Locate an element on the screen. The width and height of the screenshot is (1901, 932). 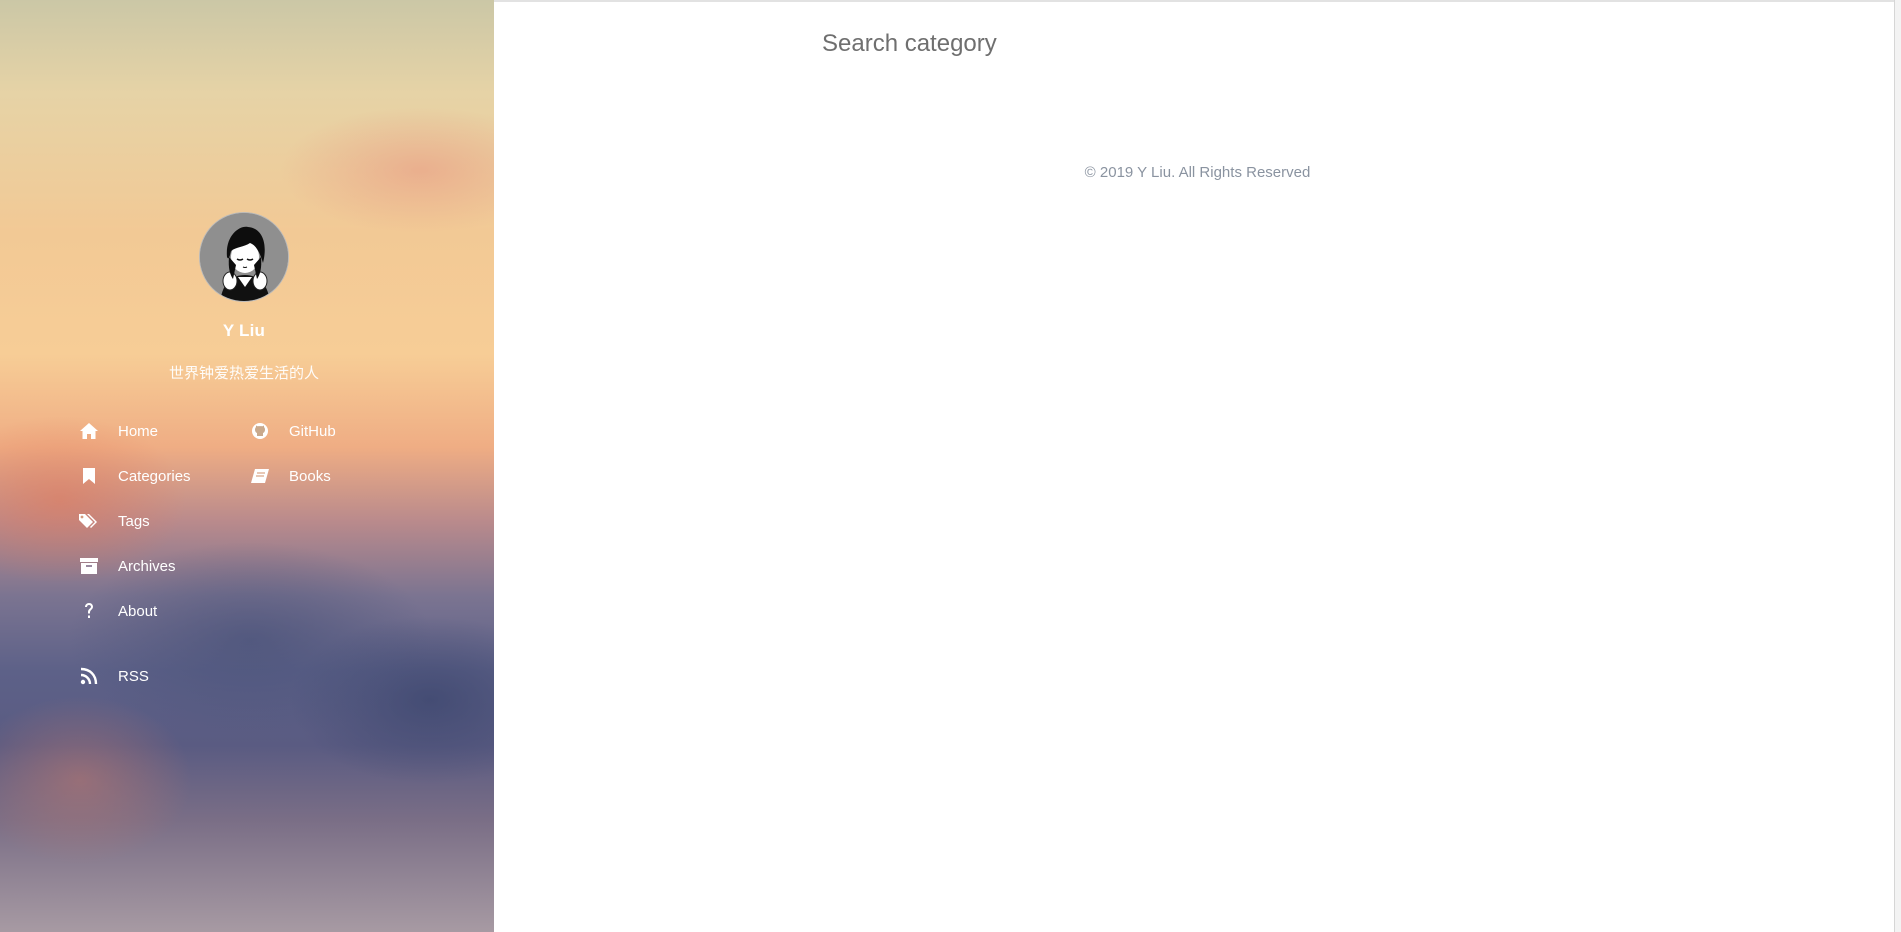
nav-categories-label: Categories is located at coordinates (154, 476).